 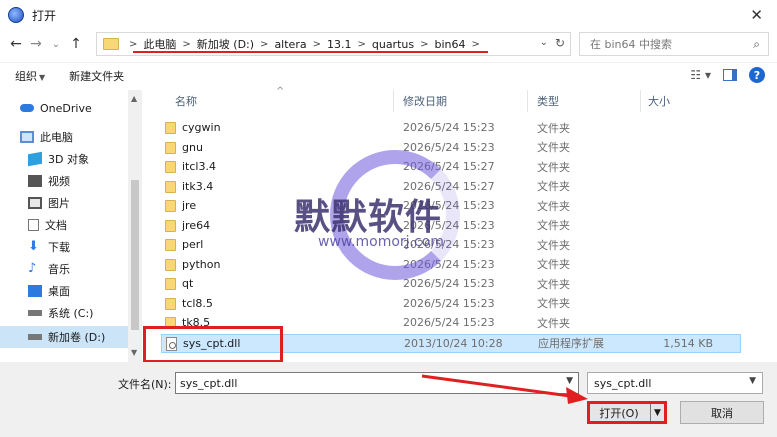 I want to click on sidebar-item-label: 下载, so click(x=59, y=247).